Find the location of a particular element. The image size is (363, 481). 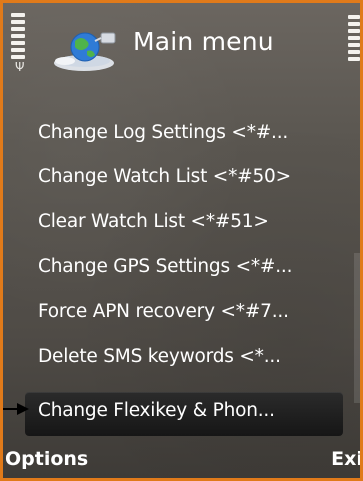

softkey-bar: Options Exit is located at coordinates (181, 461).